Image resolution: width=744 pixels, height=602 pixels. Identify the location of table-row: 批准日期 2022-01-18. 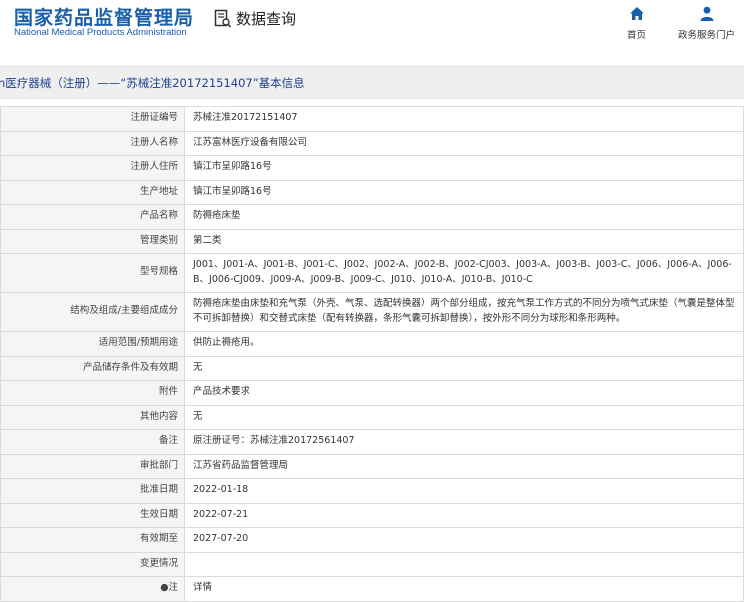
(372, 491).